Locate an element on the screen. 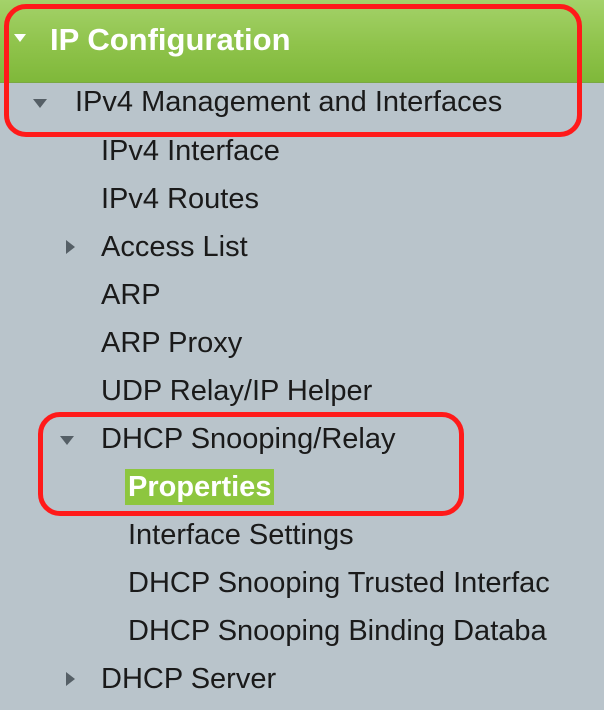 The width and height of the screenshot is (604, 710). nav-item-label: ARP is located at coordinates (131, 295).